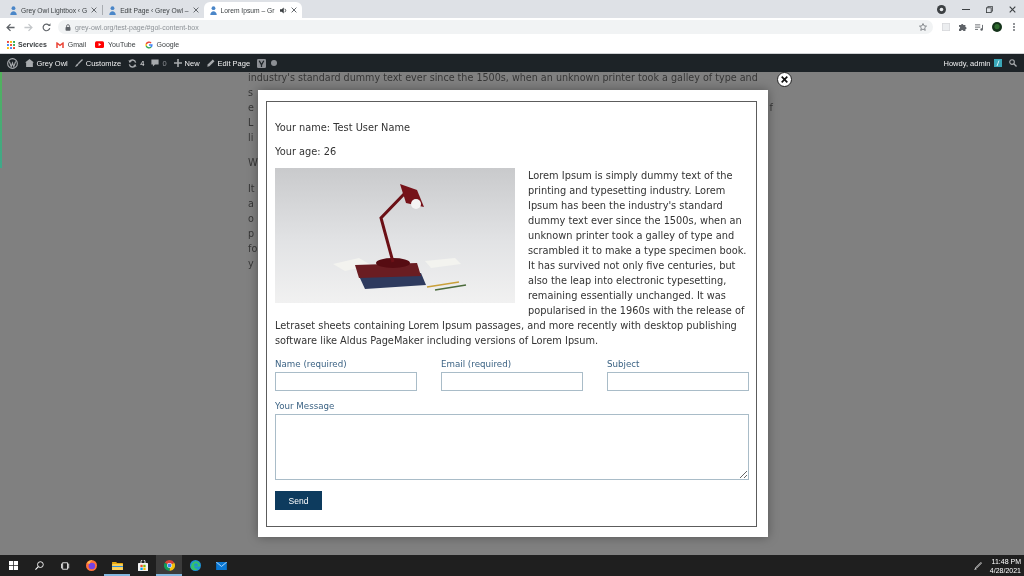  I want to click on shopping-bag-icon, so click(143, 565).